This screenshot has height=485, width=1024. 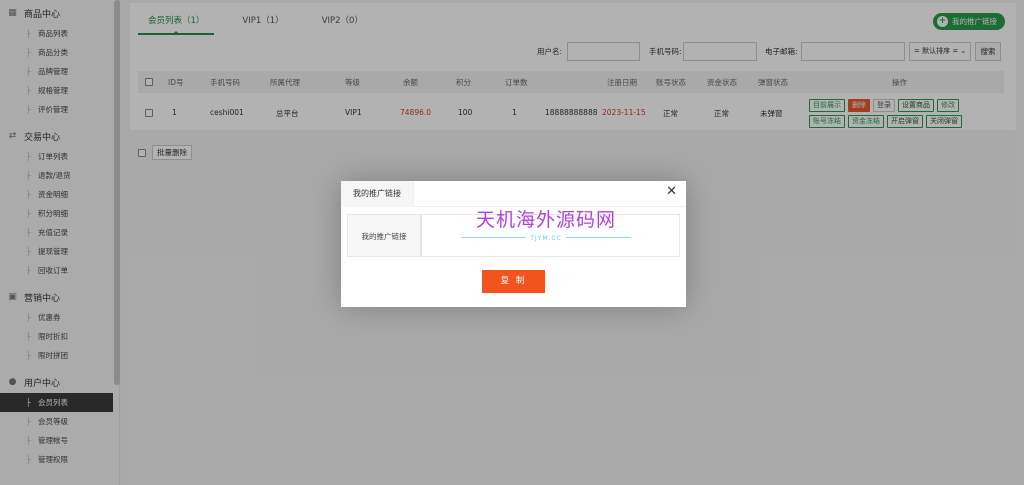 I want to click on link-field-label: 我的推广链接, so click(x=384, y=235).